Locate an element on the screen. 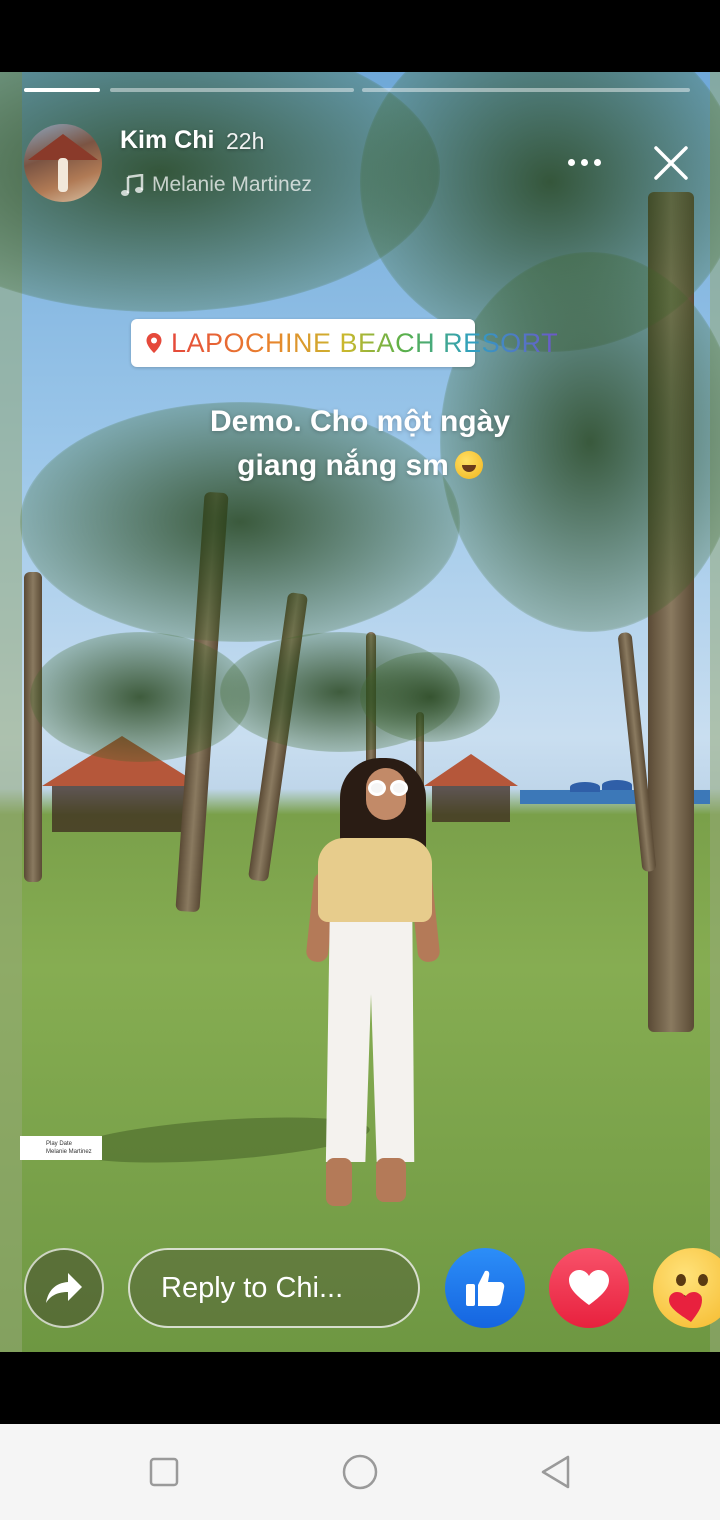 This screenshot has height=1520, width=720. post-time: 22h is located at coordinates (245, 141).